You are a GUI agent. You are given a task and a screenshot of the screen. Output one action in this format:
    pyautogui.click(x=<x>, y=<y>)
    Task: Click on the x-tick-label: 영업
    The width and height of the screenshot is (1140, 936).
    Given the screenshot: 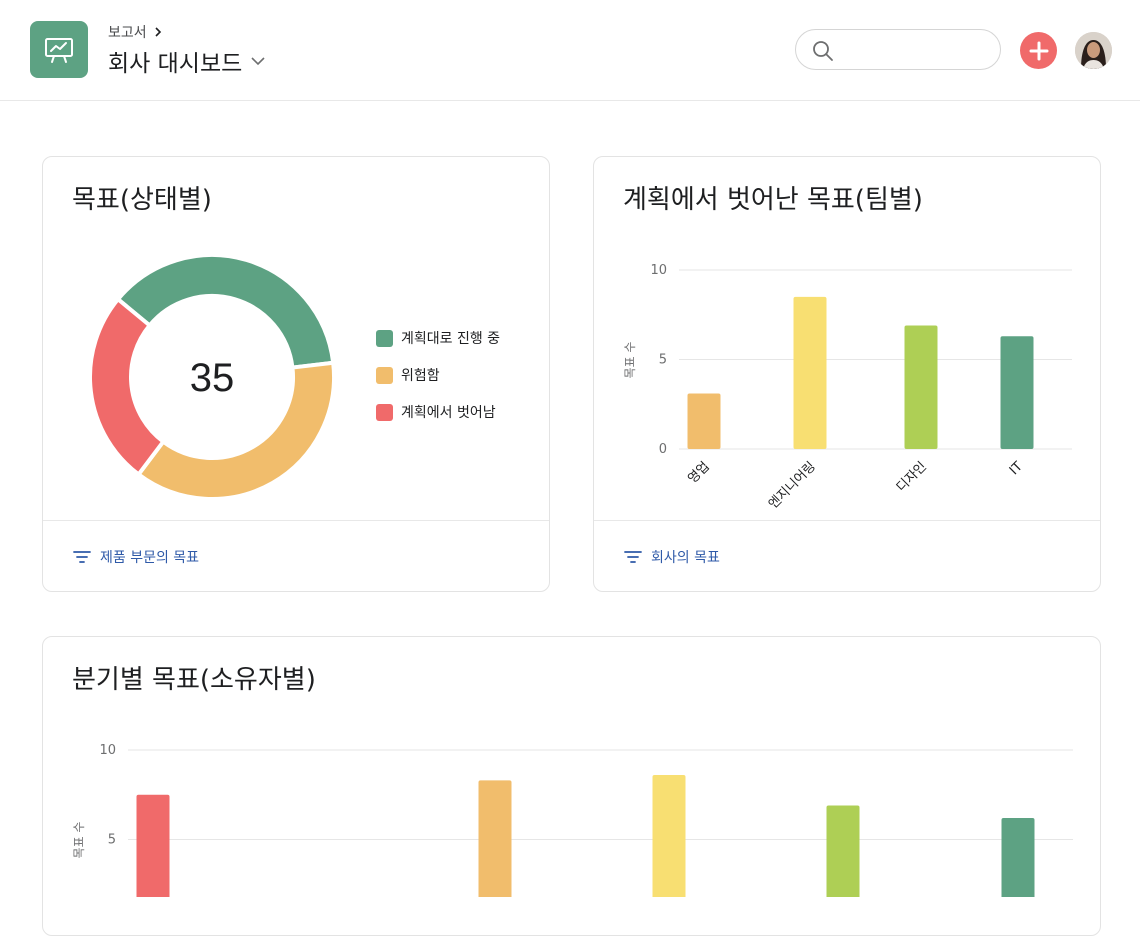 What is the action you would take?
    pyautogui.click(x=699, y=473)
    